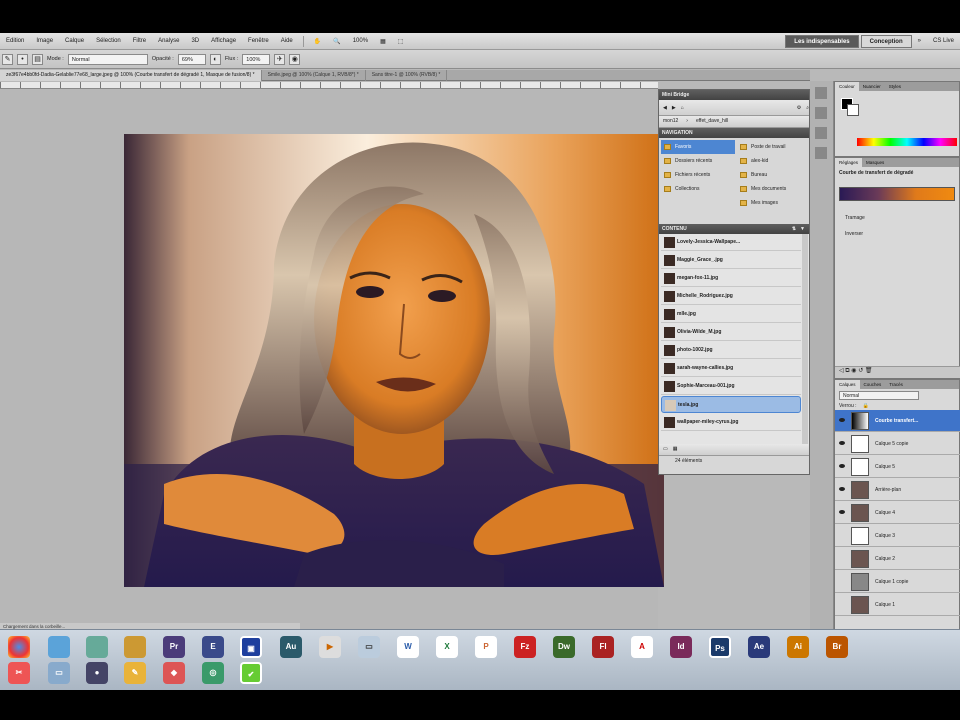 The height and width of the screenshot is (720, 960). What do you see at coordinates (107, 59) in the screenshot?
I see `mode-select: Normal` at bounding box center [107, 59].